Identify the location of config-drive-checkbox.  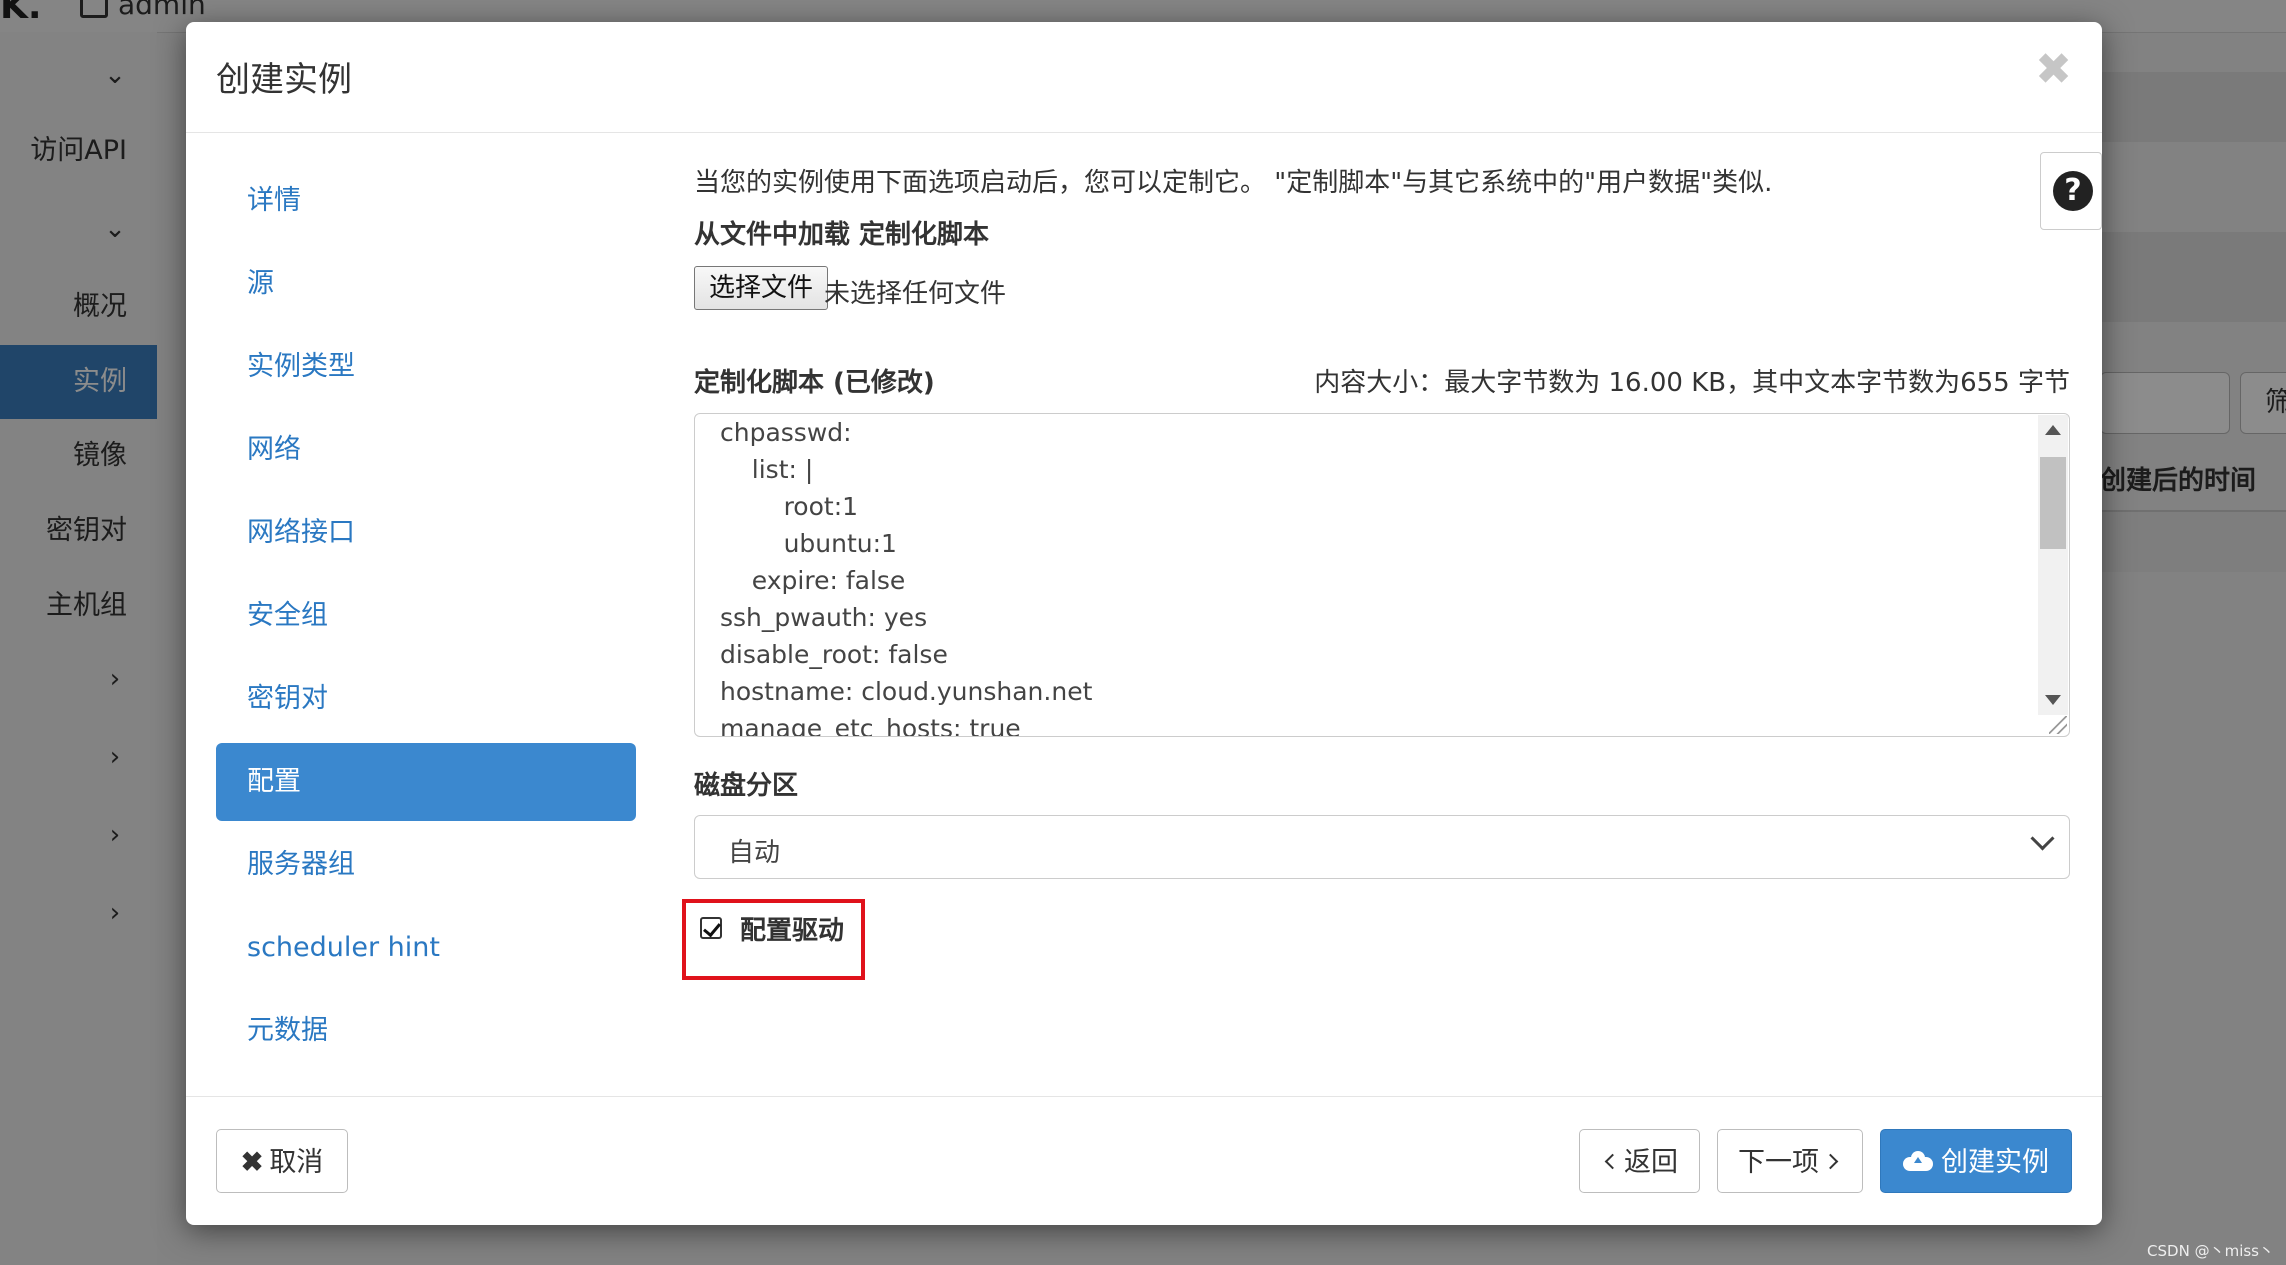
(711, 928).